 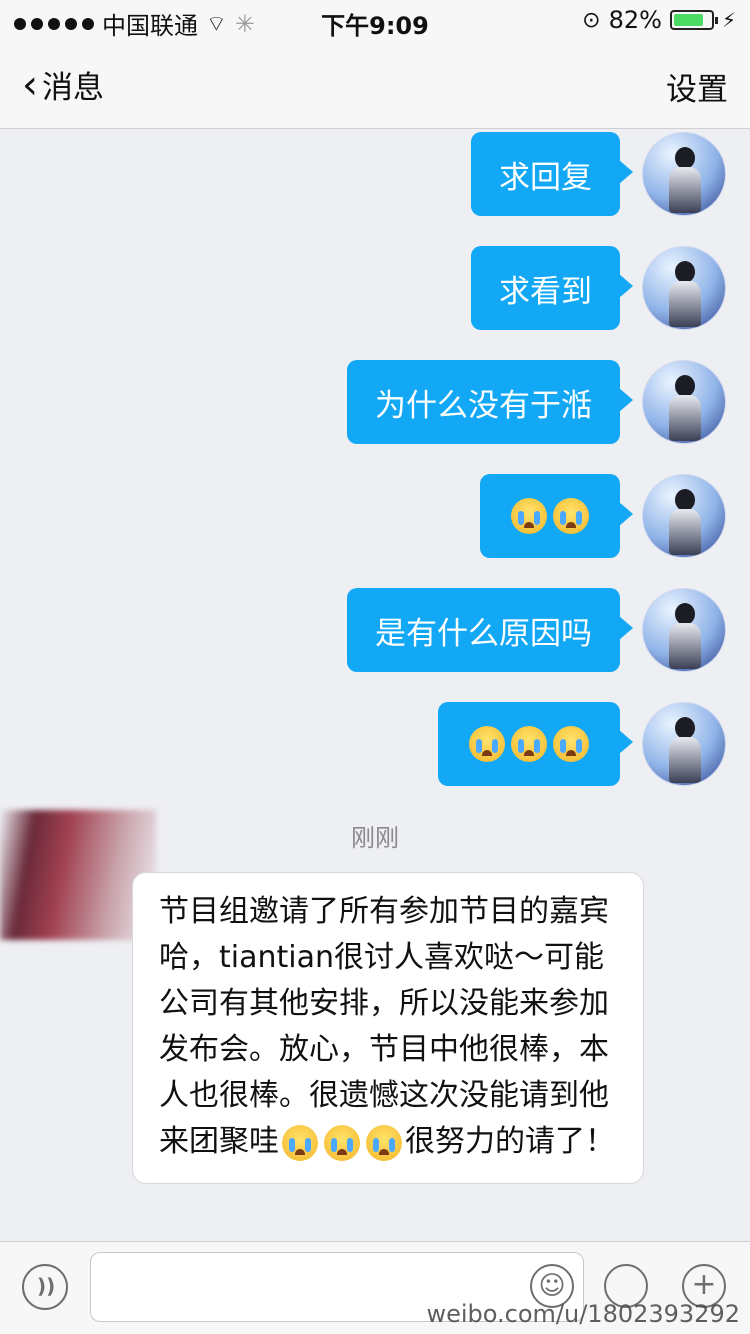 What do you see at coordinates (510, 1141) in the screenshot?
I see `incoming-message-text-end: 很努力的请了！` at bounding box center [510, 1141].